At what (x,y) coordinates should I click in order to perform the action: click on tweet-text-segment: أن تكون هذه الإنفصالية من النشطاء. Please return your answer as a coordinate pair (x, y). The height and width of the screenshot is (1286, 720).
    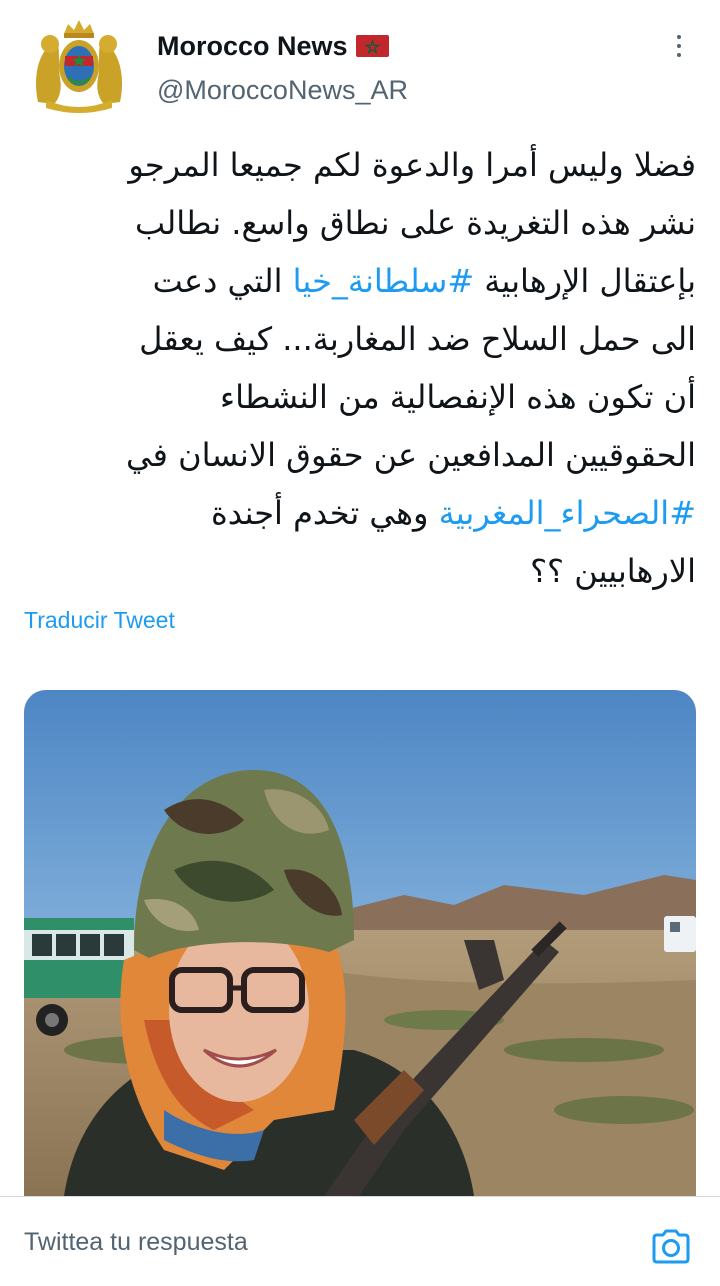
    Looking at the image, I should click on (458, 397).